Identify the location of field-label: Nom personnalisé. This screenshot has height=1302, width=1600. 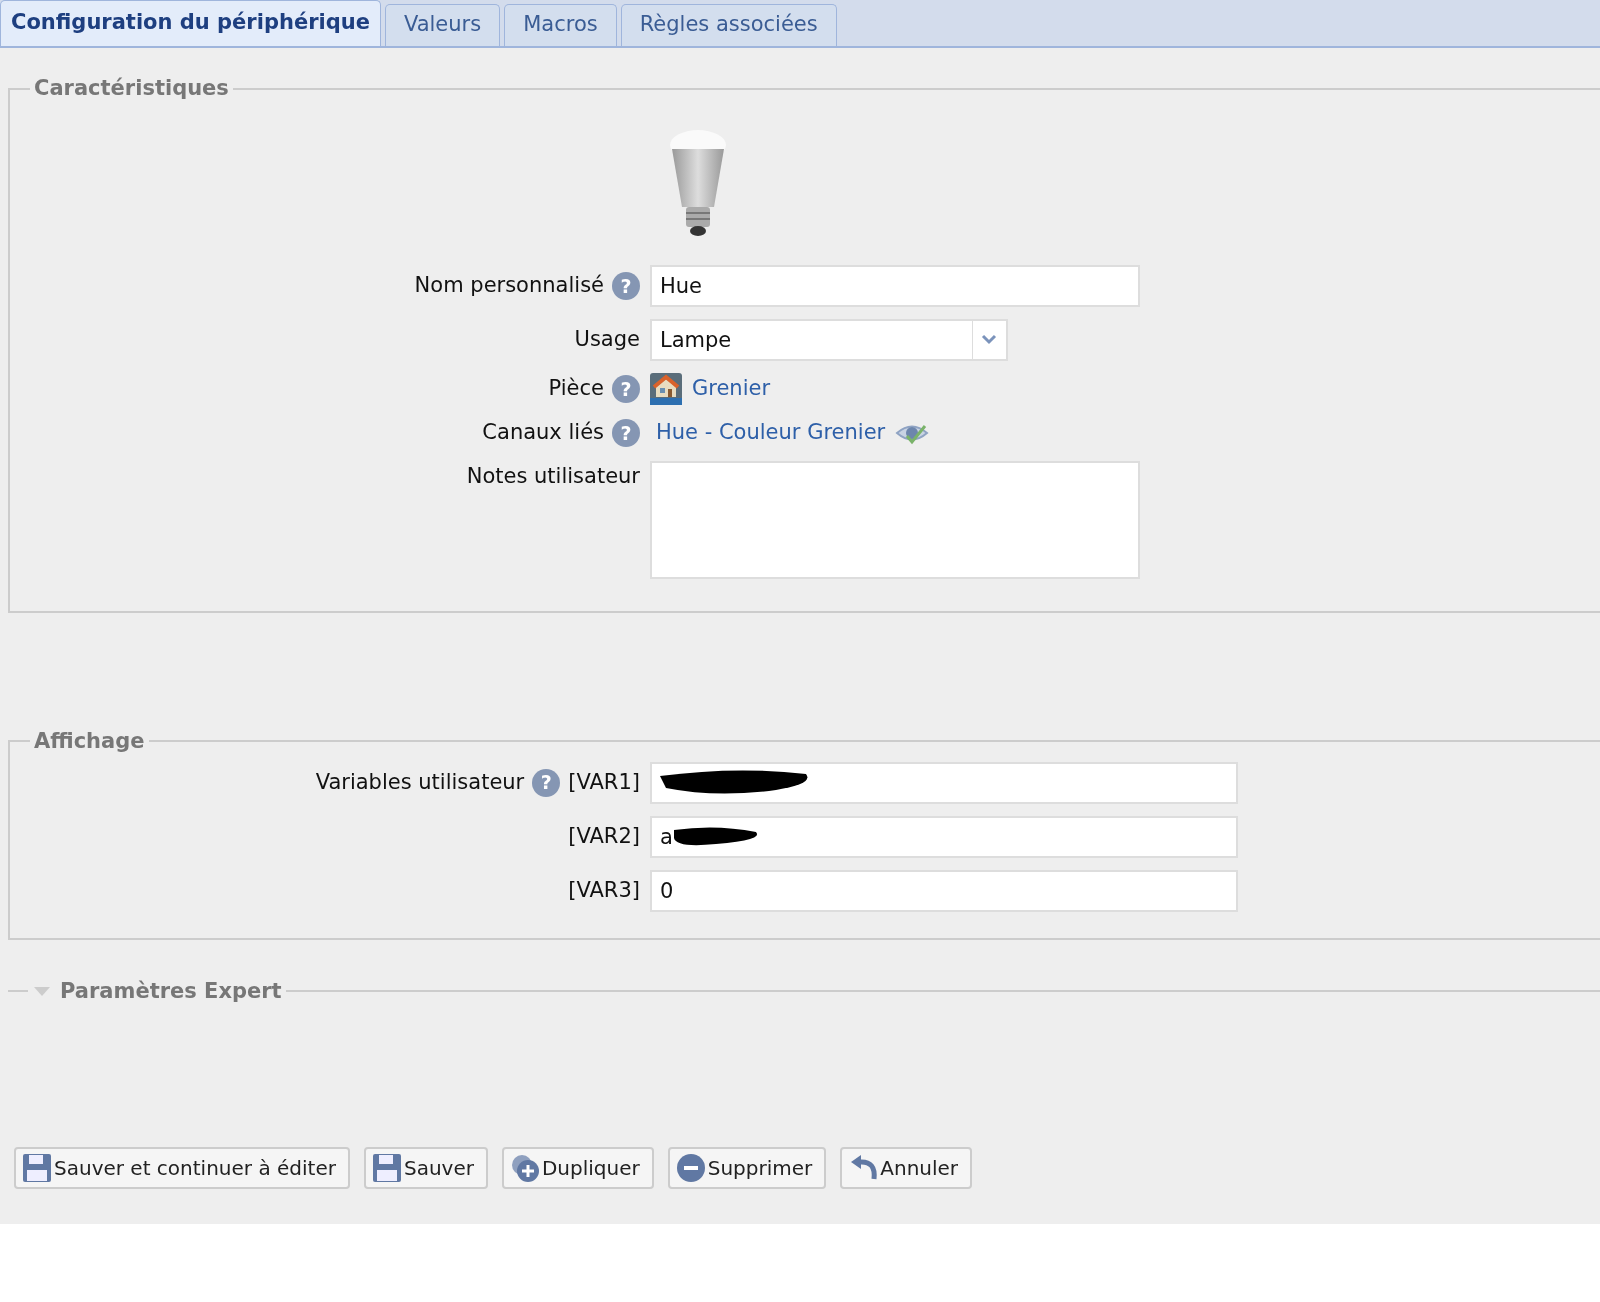
(509, 286).